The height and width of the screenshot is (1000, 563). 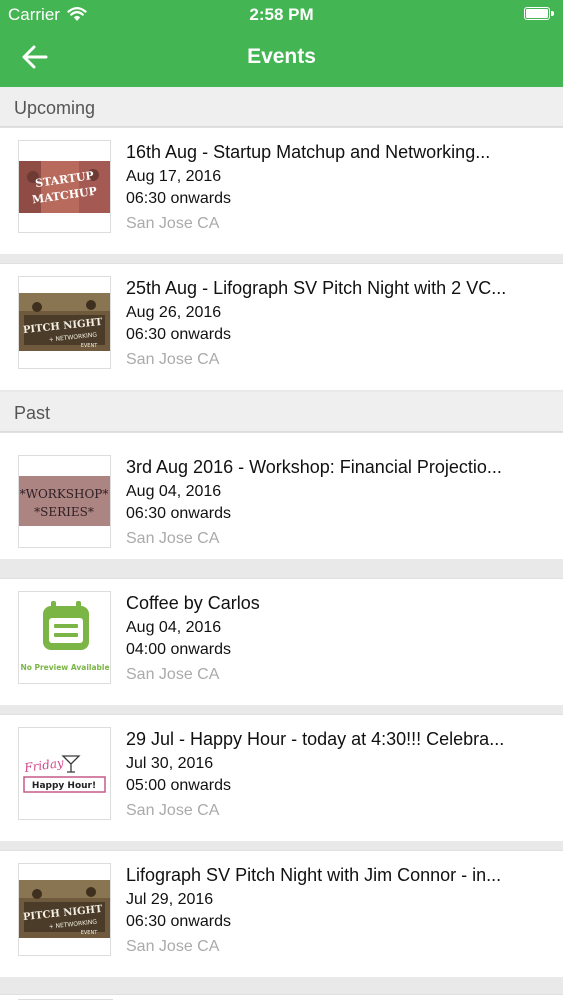 I want to click on event-date: Aug 26, 2016, so click(x=174, y=312).